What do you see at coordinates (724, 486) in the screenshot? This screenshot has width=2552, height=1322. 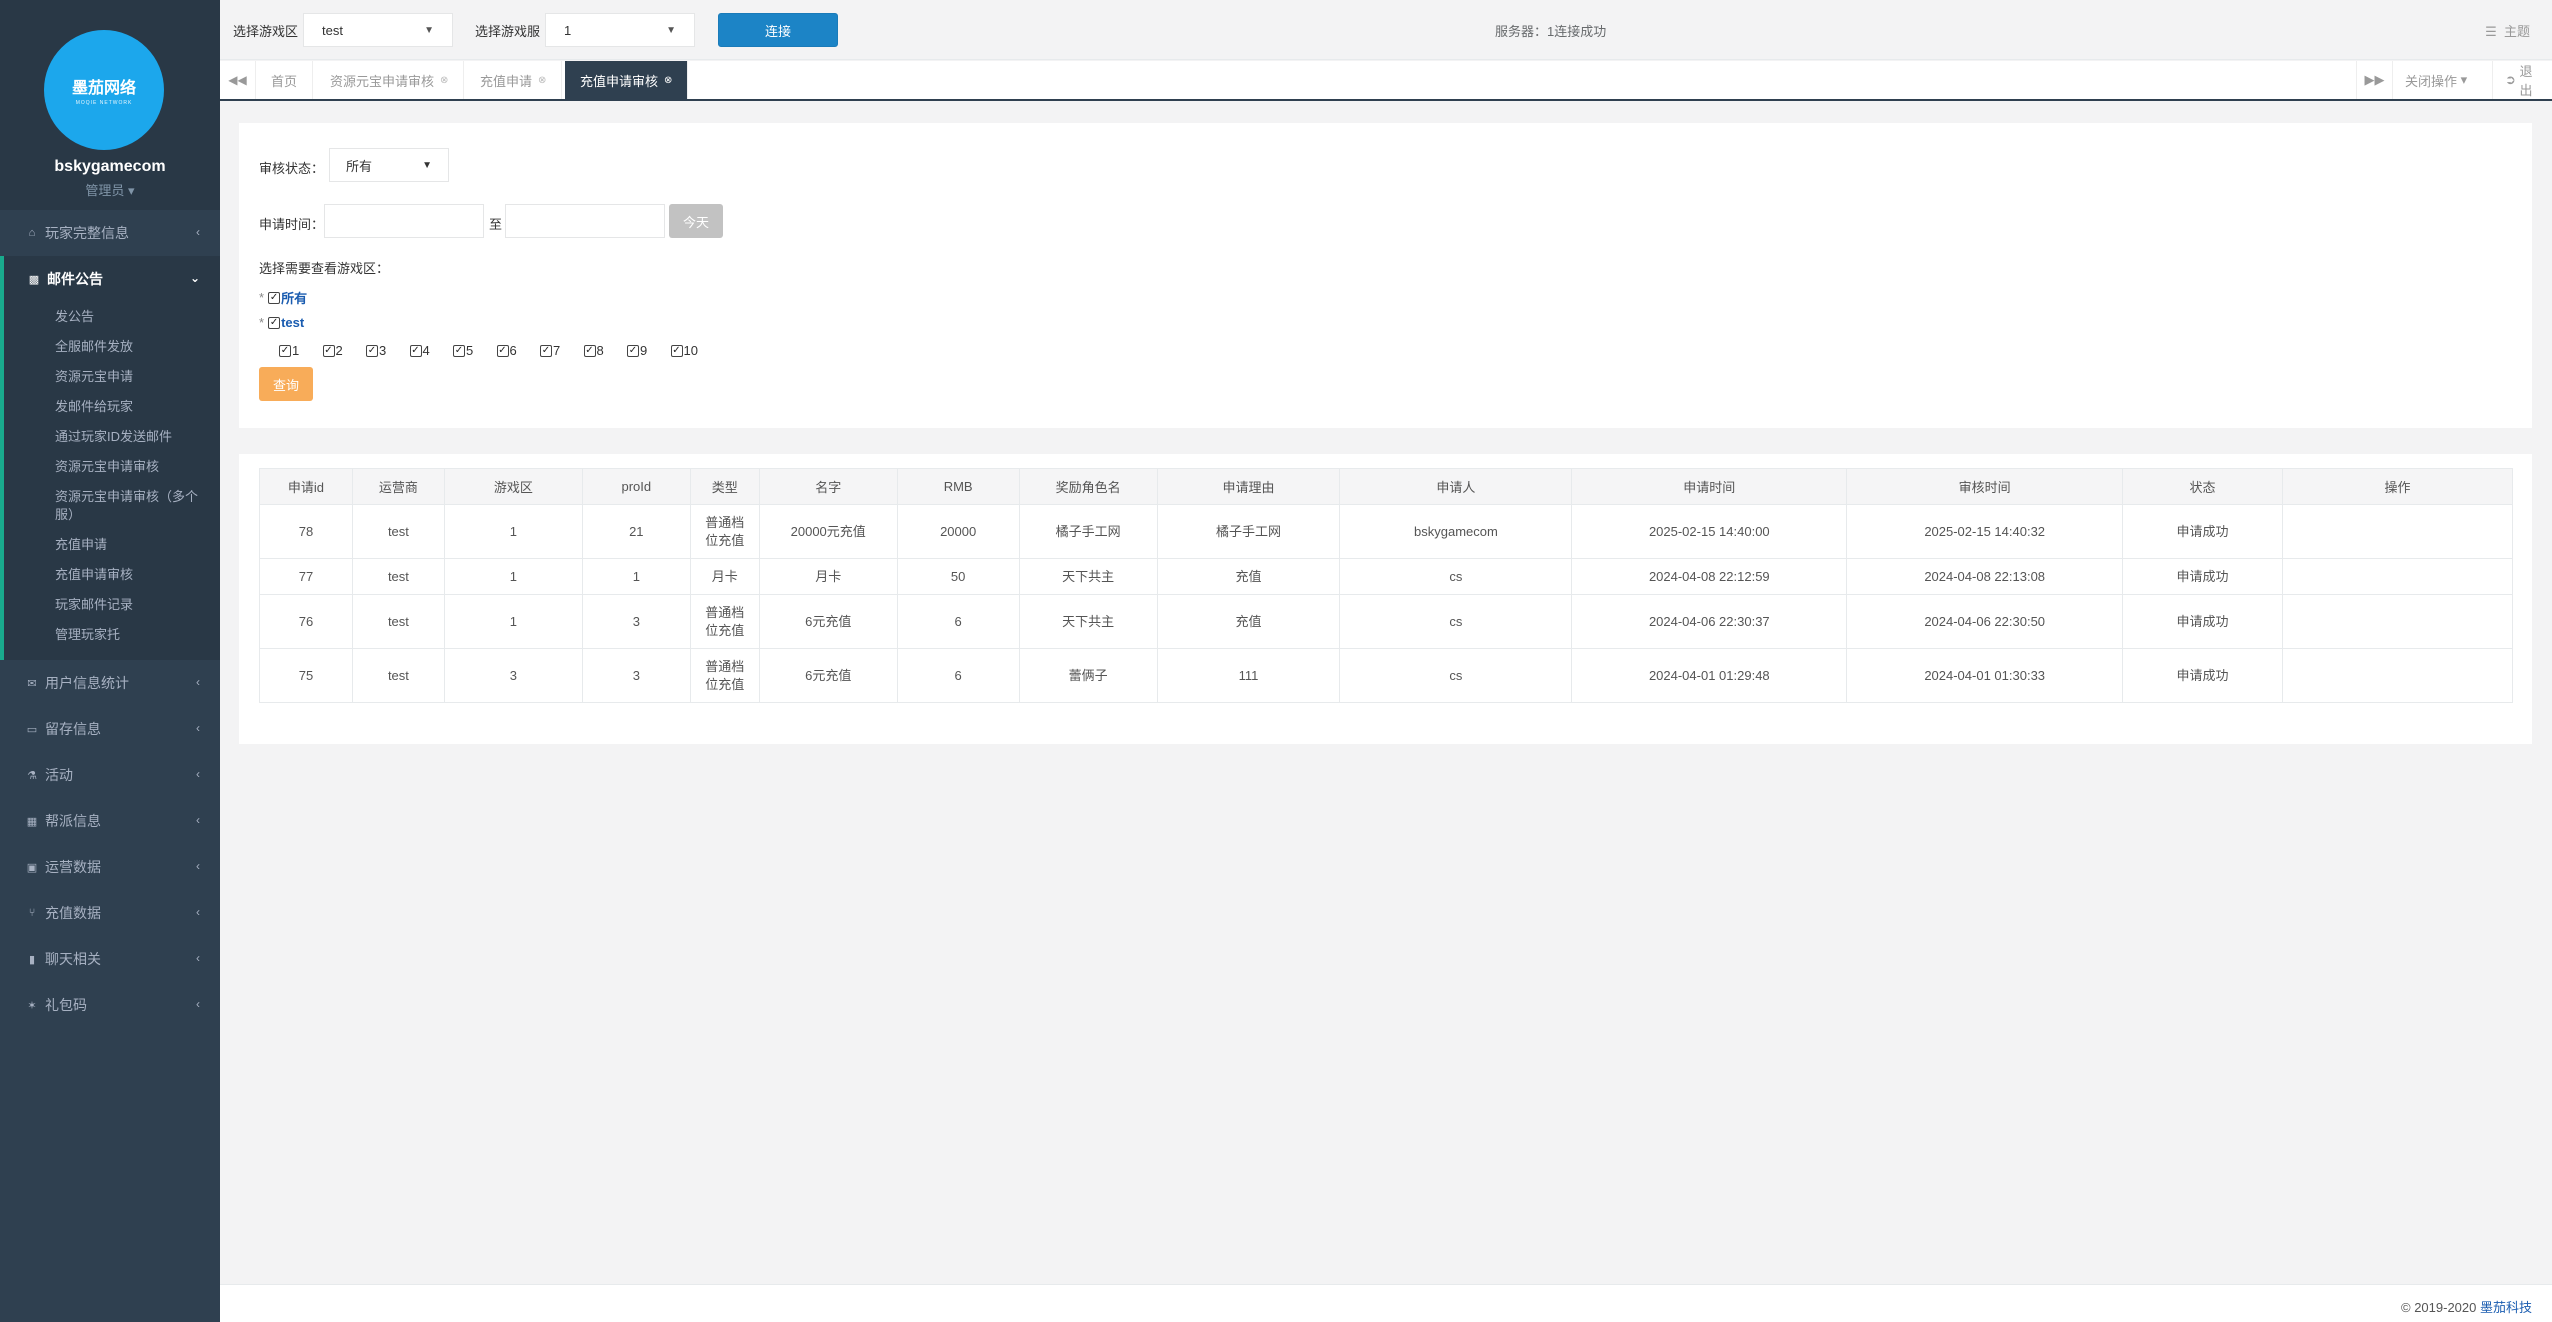 I see `column-header: 类型` at bounding box center [724, 486].